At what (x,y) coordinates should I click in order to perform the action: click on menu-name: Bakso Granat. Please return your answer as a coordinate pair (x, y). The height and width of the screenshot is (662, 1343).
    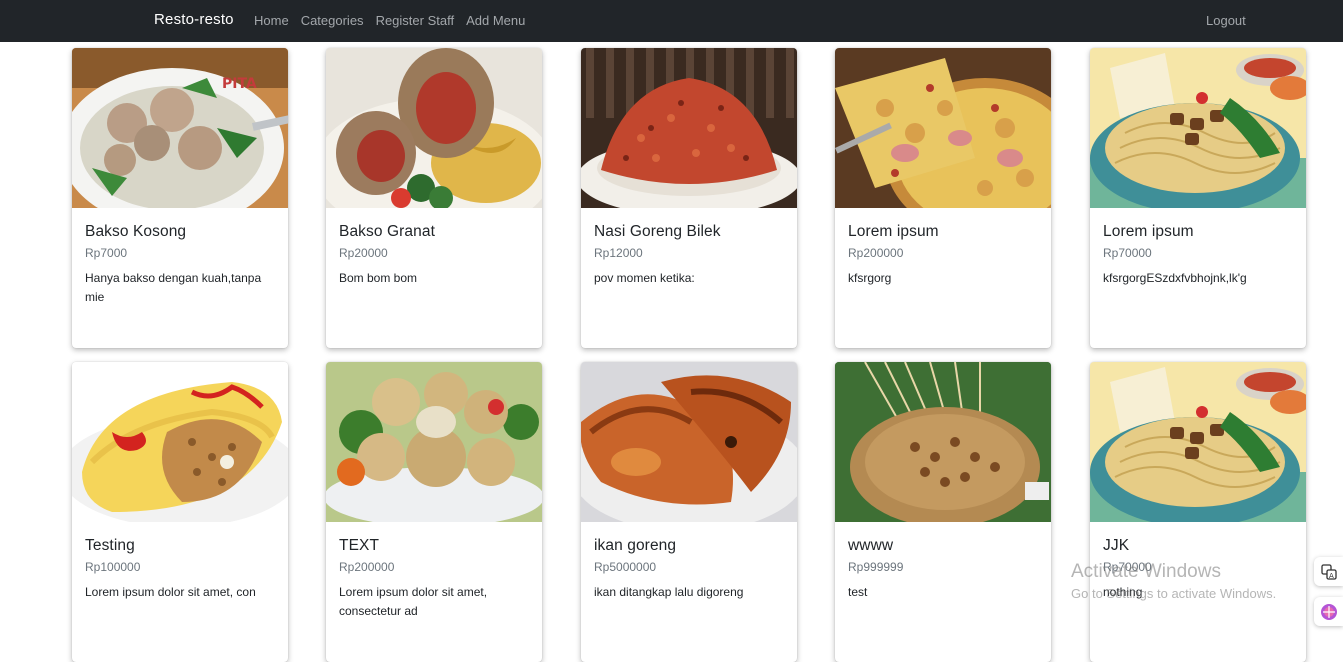
    Looking at the image, I should click on (387, 231).